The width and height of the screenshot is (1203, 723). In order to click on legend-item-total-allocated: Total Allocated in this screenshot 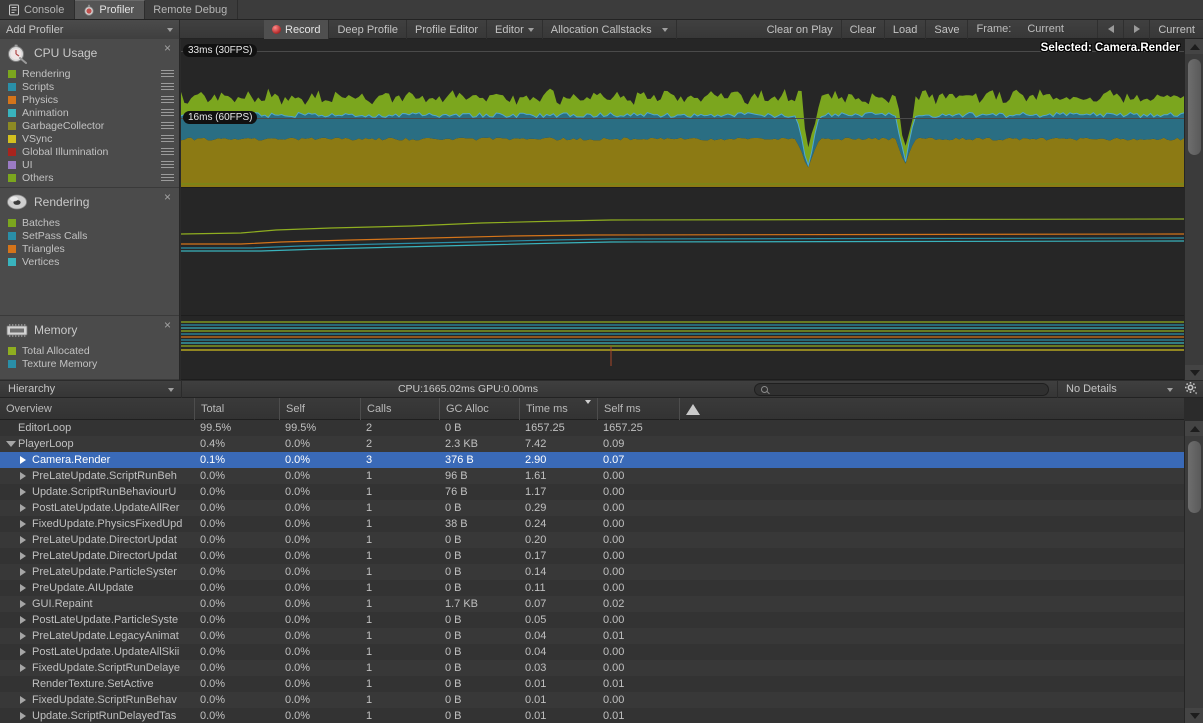, I will do `click(93, 350)`.